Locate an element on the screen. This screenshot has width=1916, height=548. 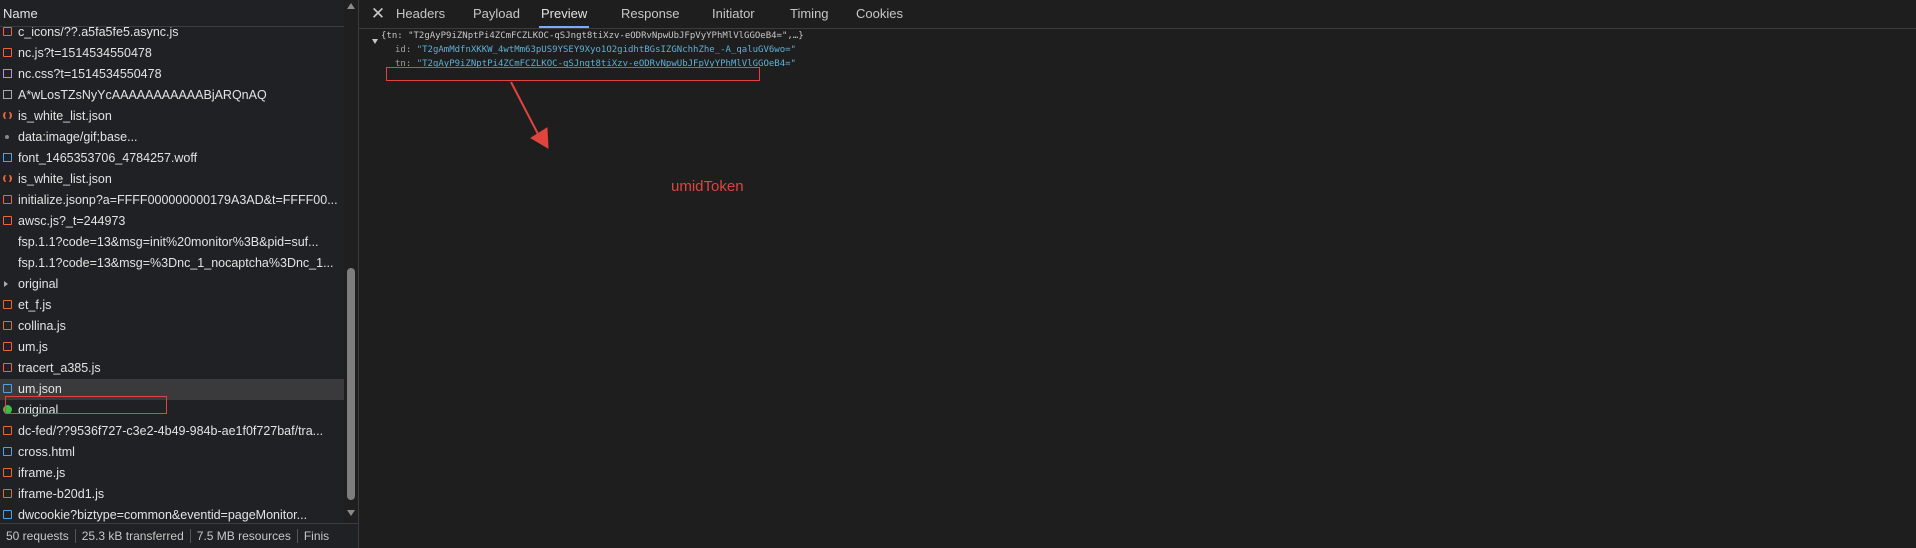
tab-preview: Preview is located at coordinates (564, 14).